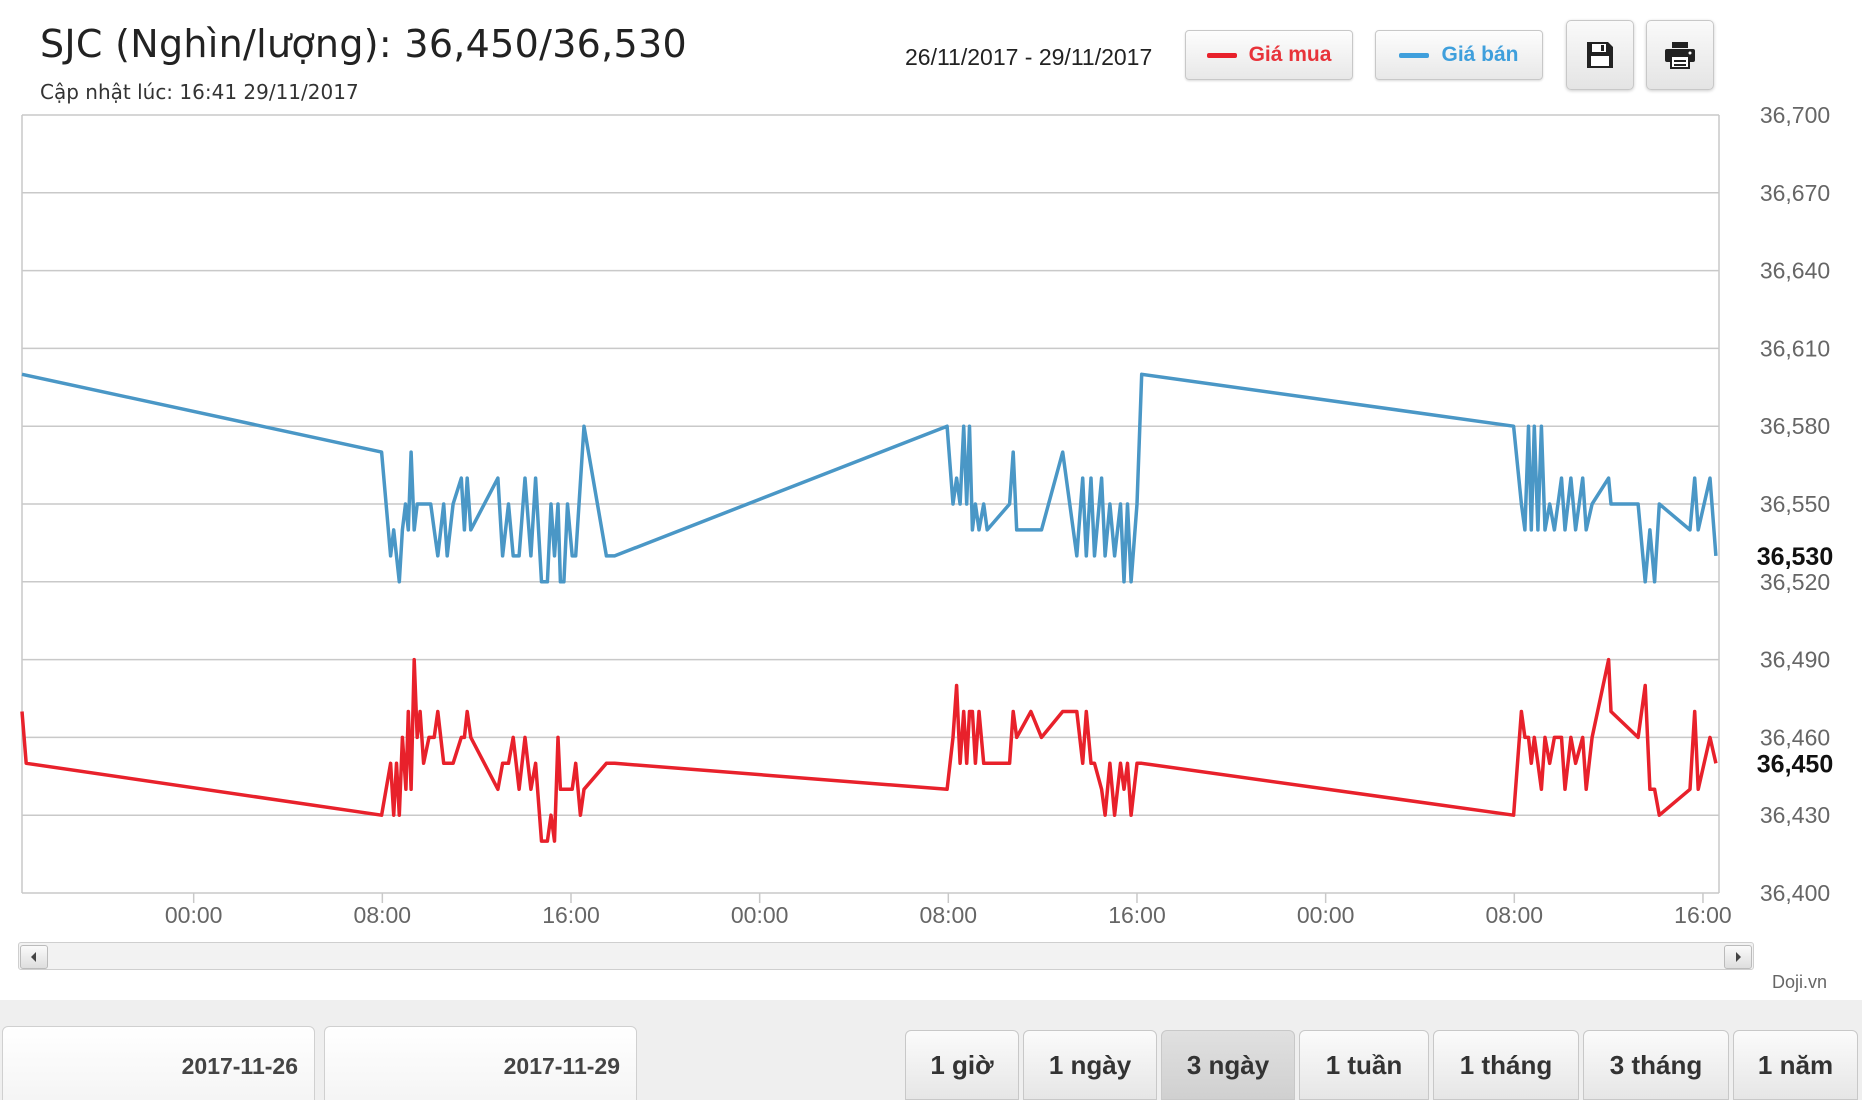  Describe the element at coordinates (1795, 893) in the screenshot. I see `y-tick-label: 36,400` at that location.